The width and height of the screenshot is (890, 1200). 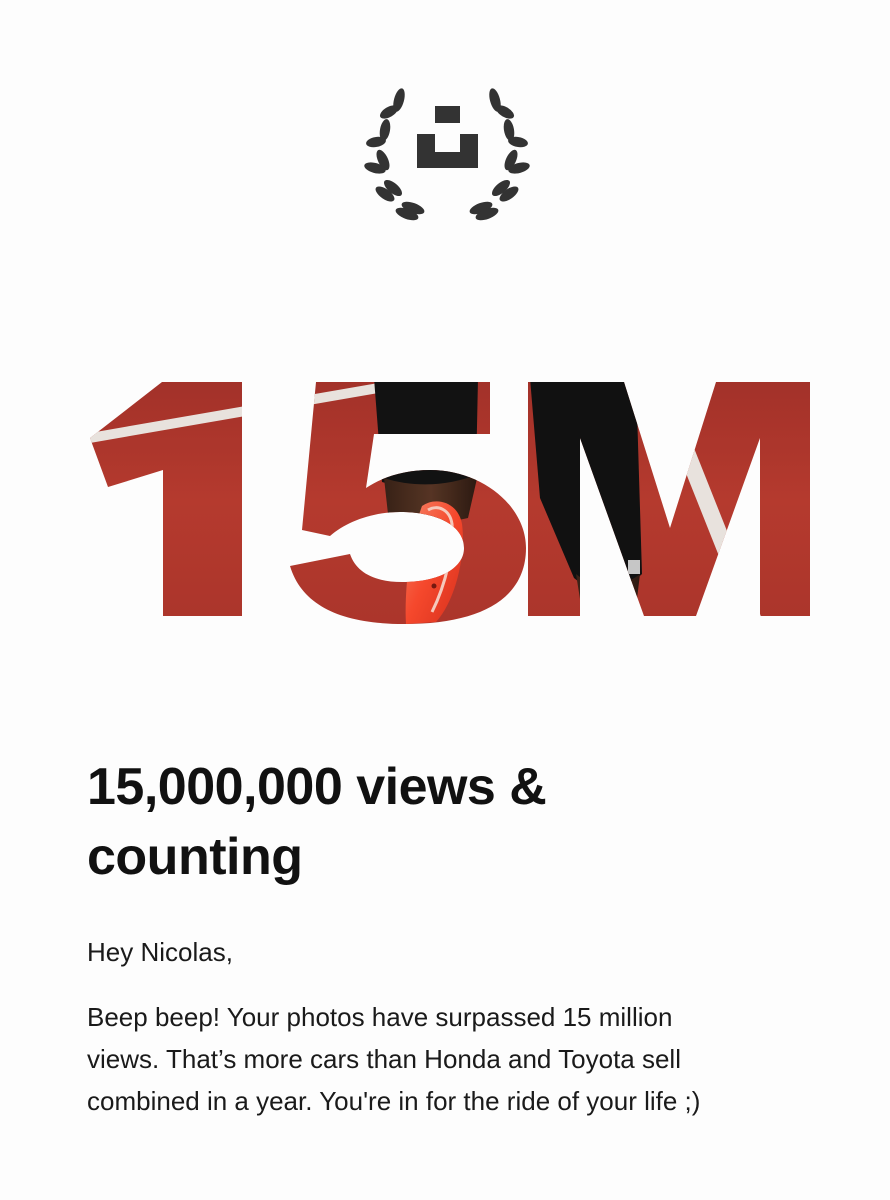 I want to click on unsplash-award-laurel-icon, so click(x=447, y=154).